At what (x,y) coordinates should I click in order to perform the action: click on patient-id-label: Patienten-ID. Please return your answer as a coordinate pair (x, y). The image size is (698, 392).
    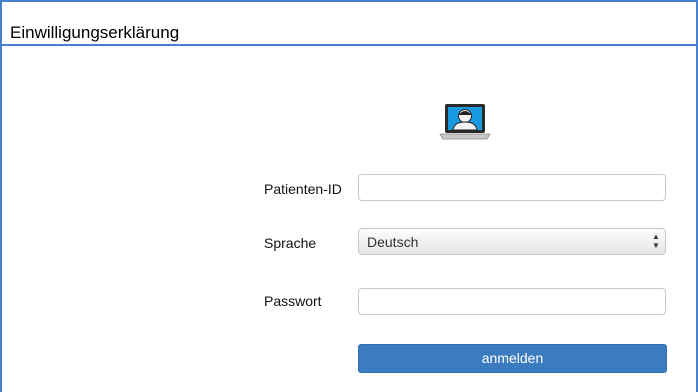
    Looking at the image, I should click on (303, 189).